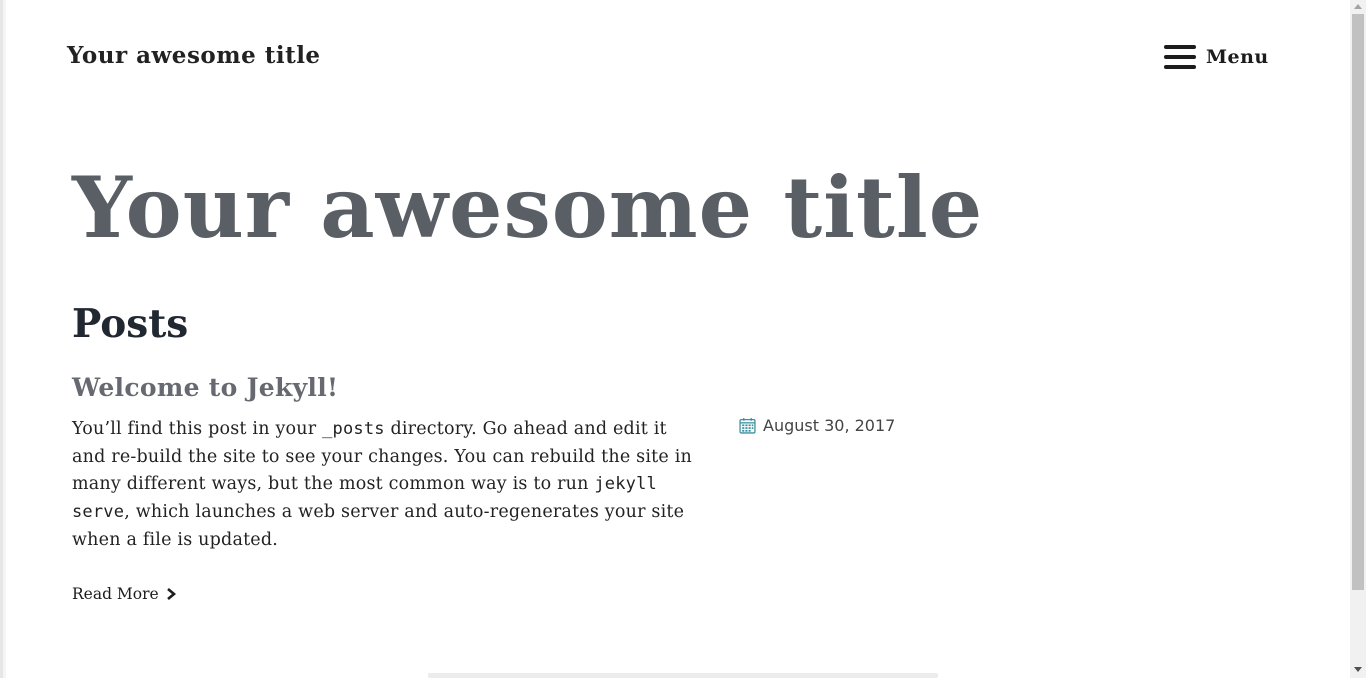  I want to click on post-meta: August 30, 2017, so click(817, 425).